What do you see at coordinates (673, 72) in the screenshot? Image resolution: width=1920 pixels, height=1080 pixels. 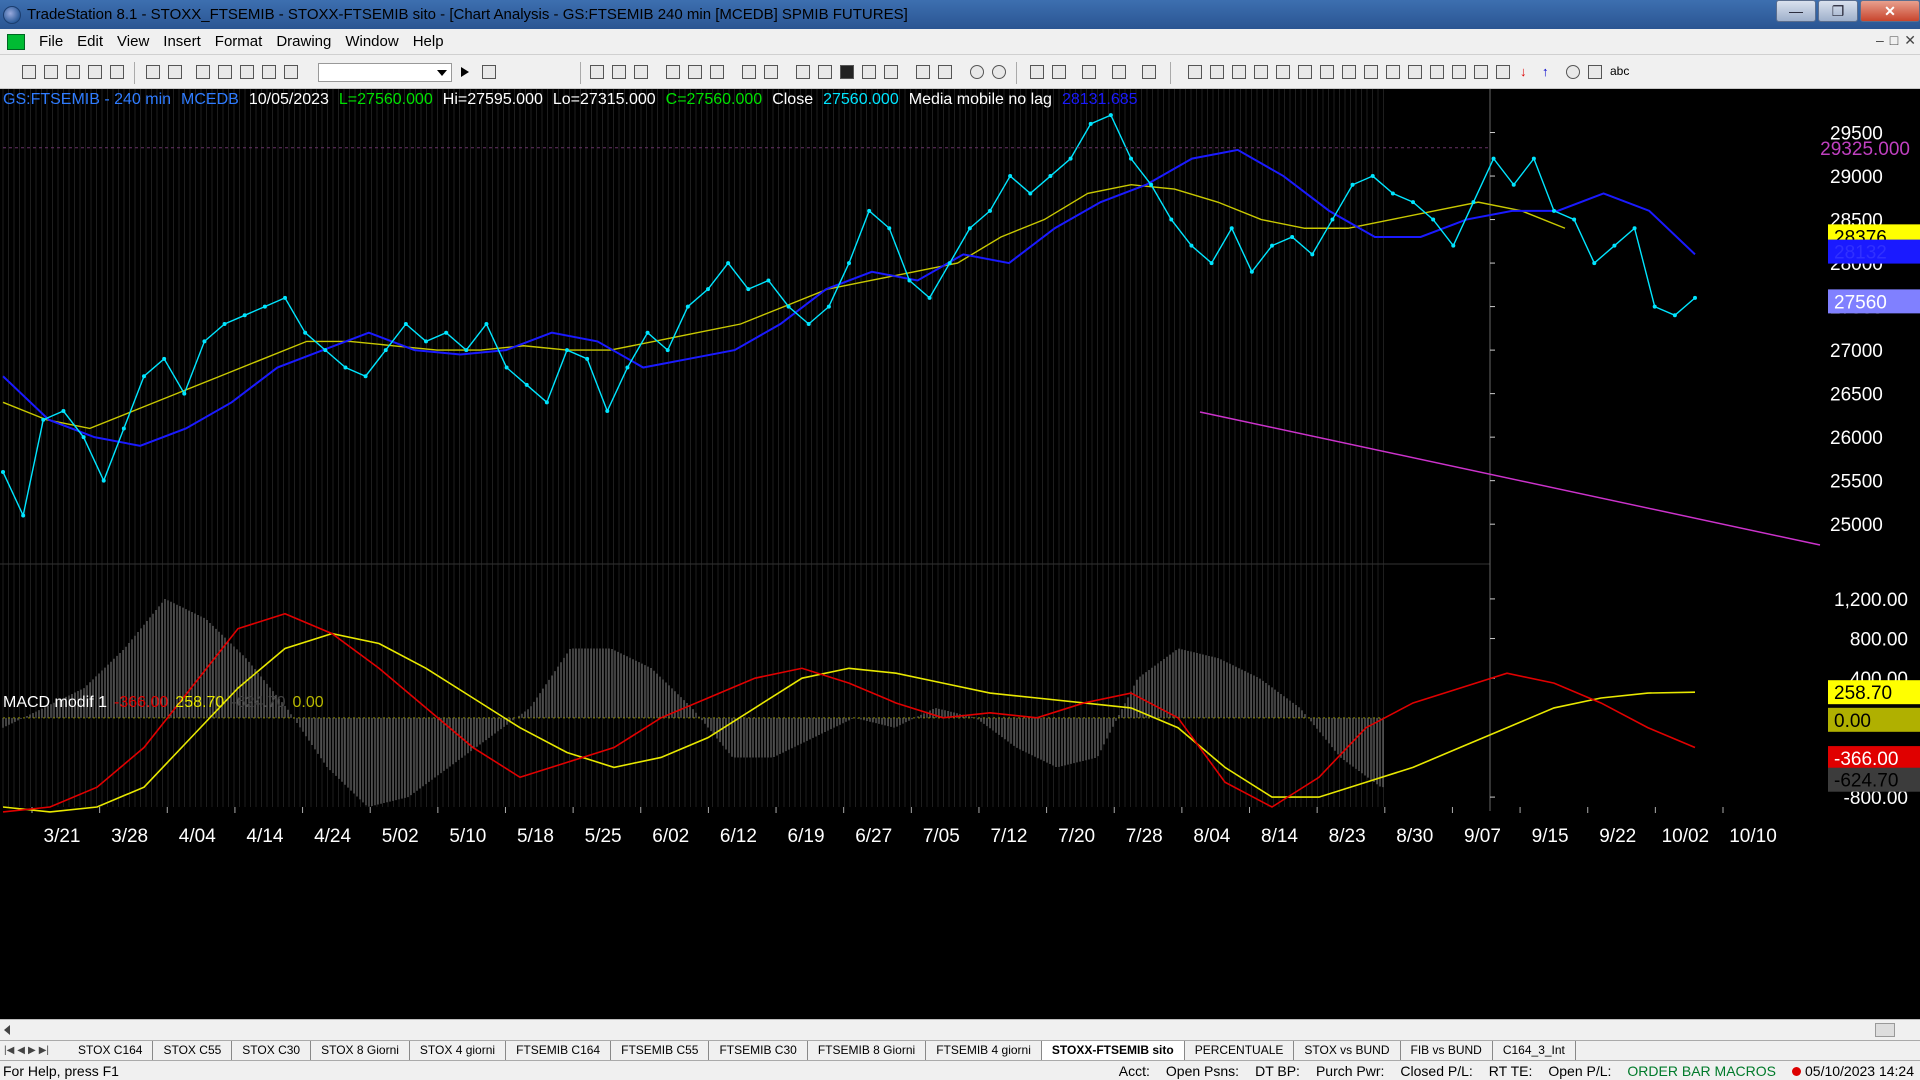 I see `chart-style-icon` at bounding box center [673, 72].